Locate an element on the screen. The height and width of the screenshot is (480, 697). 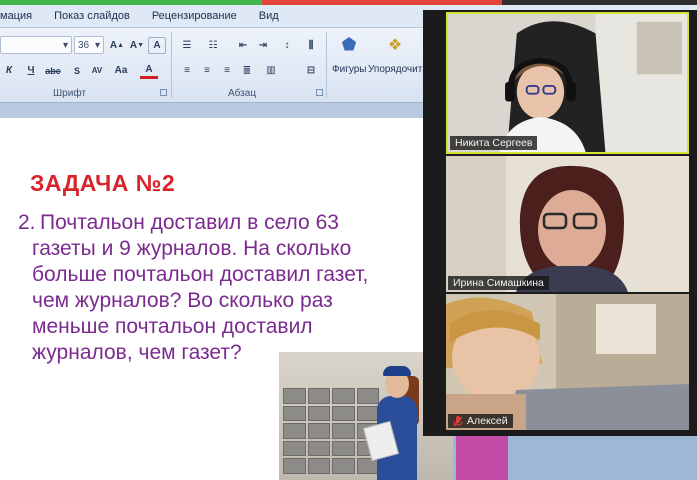
font-size-value: 36 is located at coordinates (84, 45).